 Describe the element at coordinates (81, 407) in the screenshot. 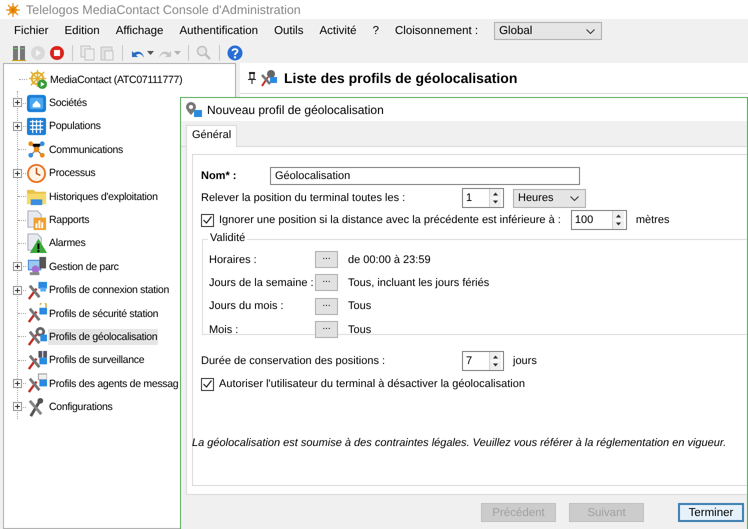

I see `tree-item: Configurations` at that location.